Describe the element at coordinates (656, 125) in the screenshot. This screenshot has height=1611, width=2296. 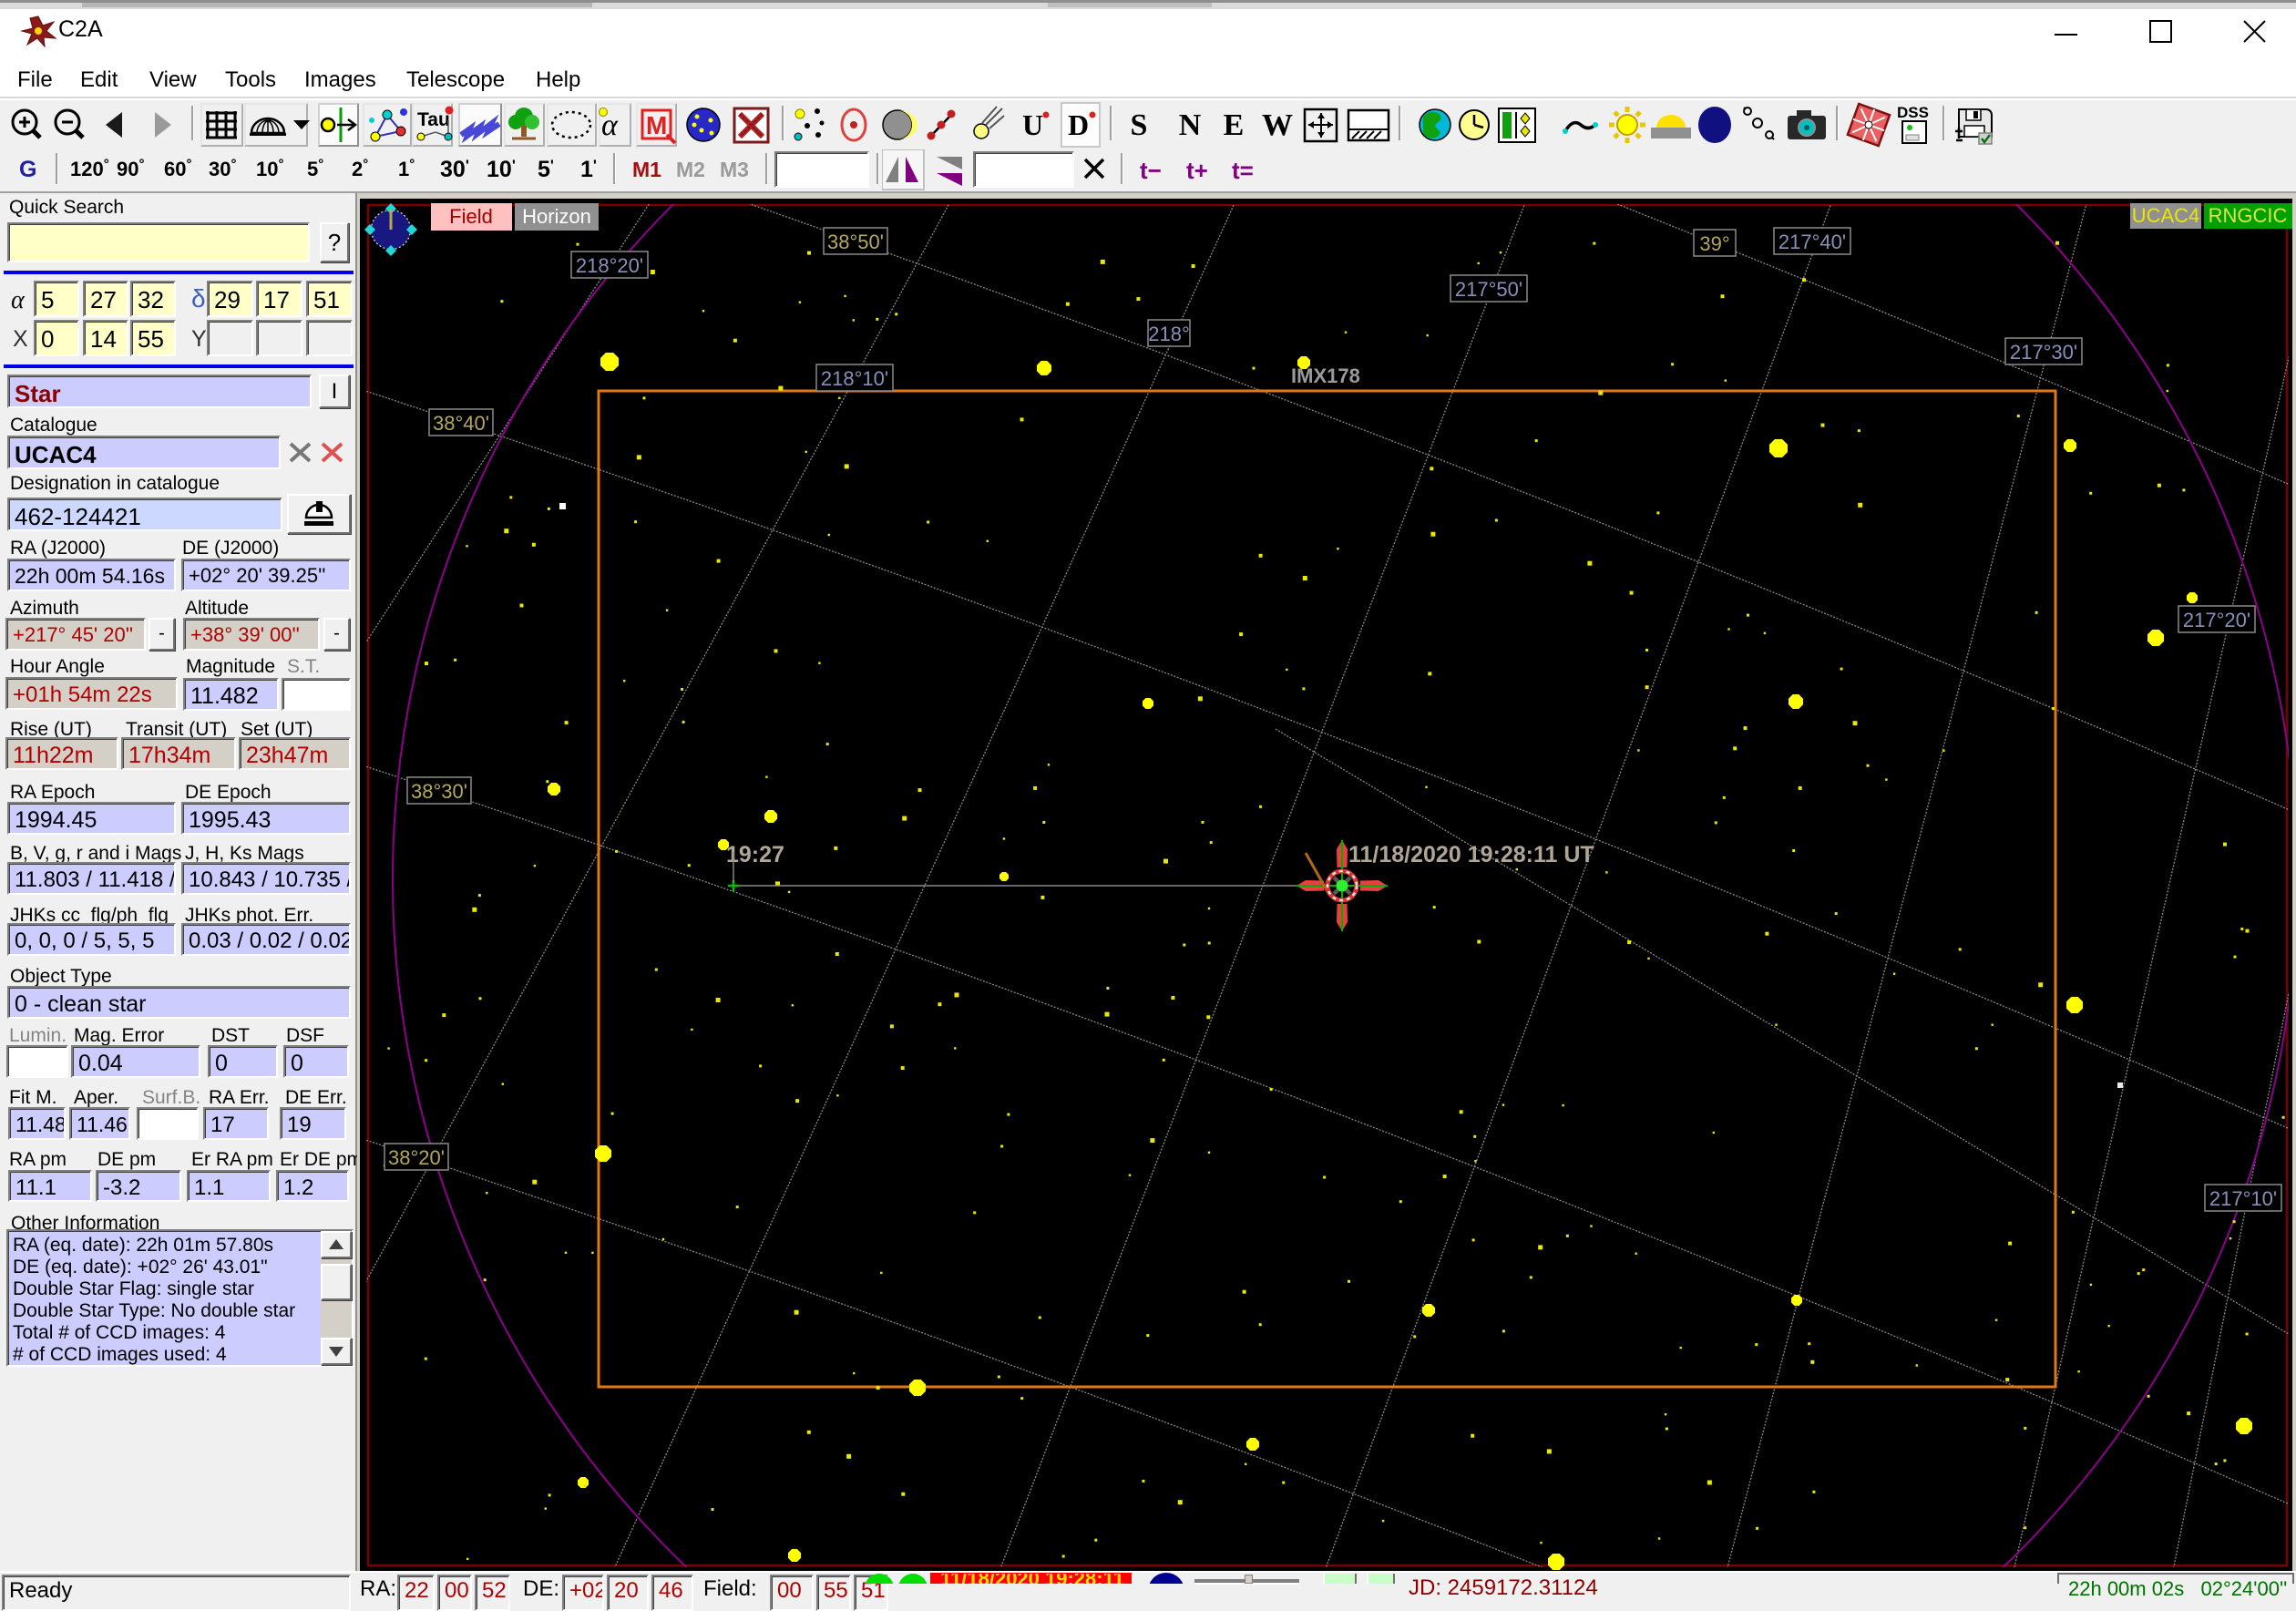
I see `svg-text: M` at that location.